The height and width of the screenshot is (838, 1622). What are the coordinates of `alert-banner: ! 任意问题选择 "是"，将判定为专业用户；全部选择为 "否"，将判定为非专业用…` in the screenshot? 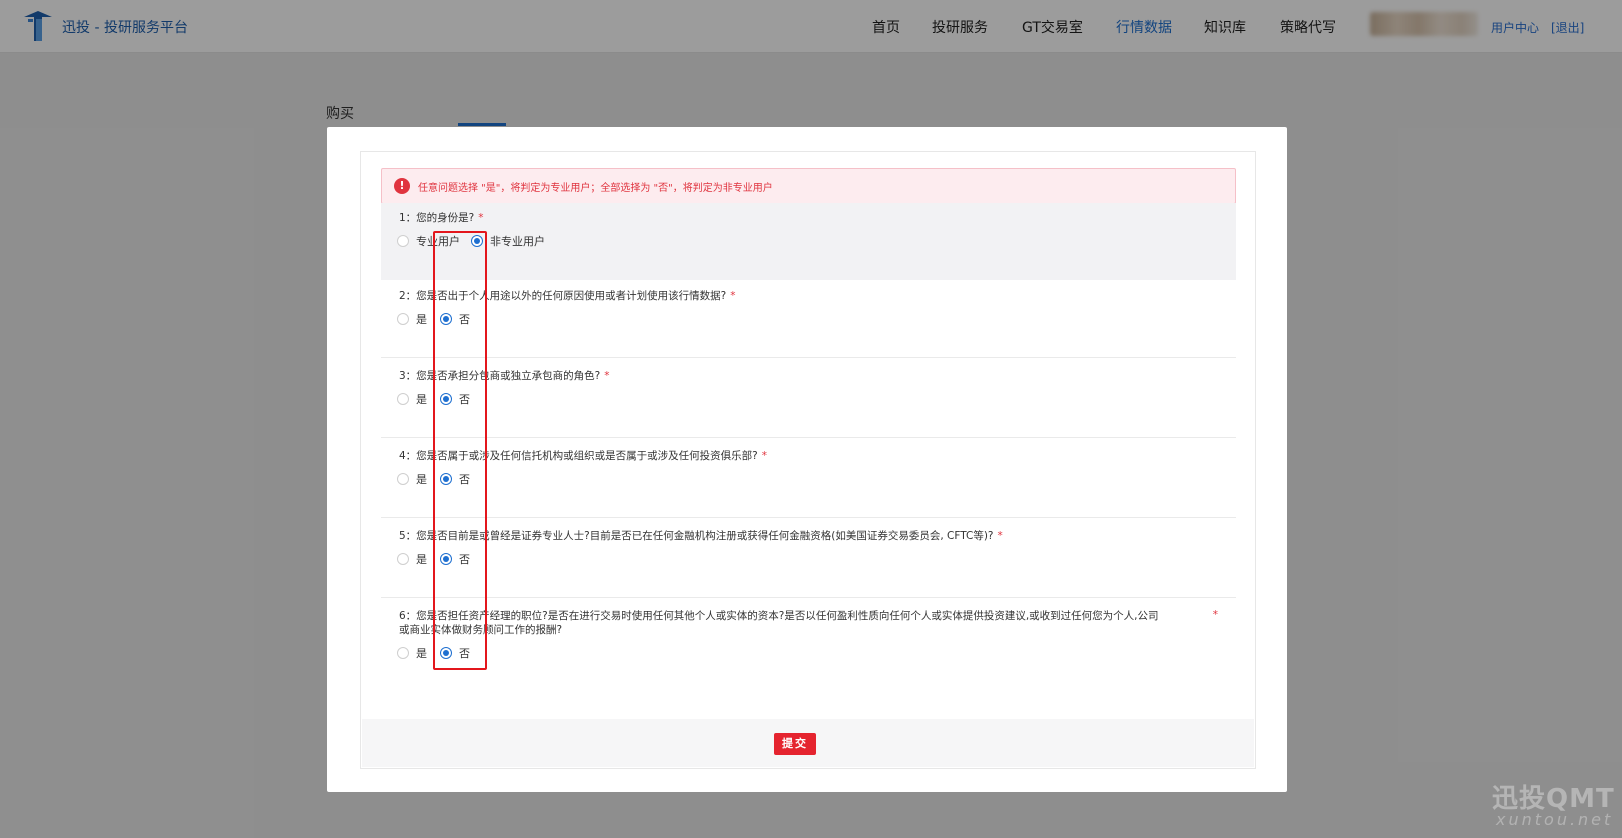 It's located at (808, 186).